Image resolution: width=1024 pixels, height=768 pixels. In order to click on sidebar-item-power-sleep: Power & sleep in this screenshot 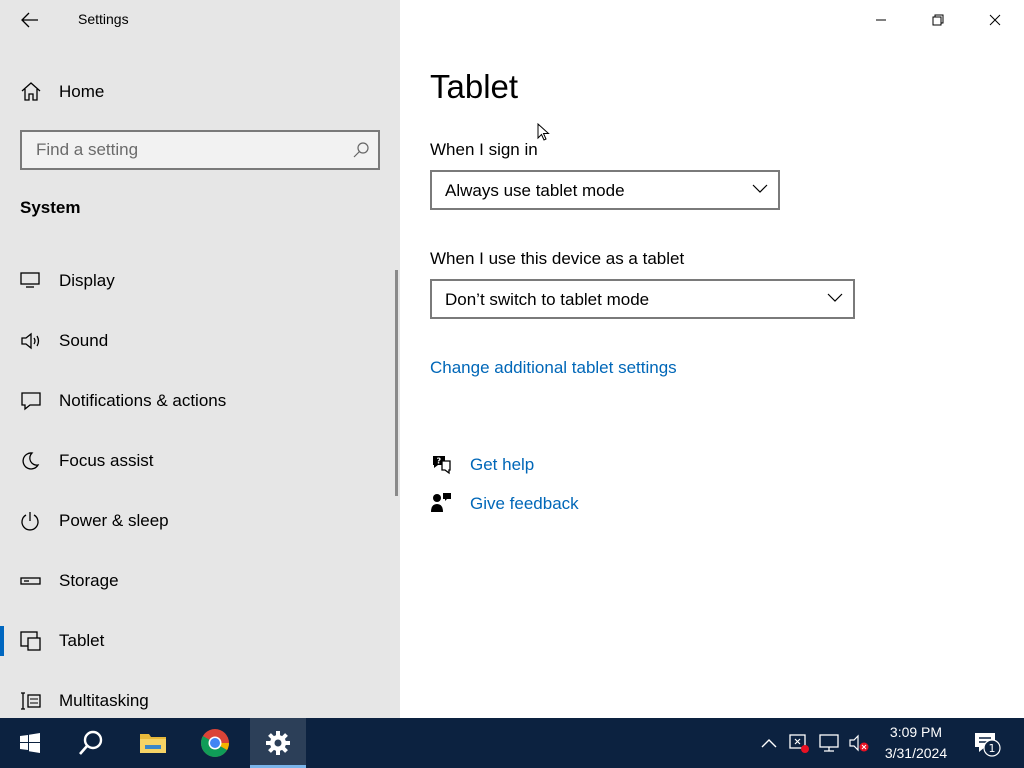, I will do `click(200, 521)`.